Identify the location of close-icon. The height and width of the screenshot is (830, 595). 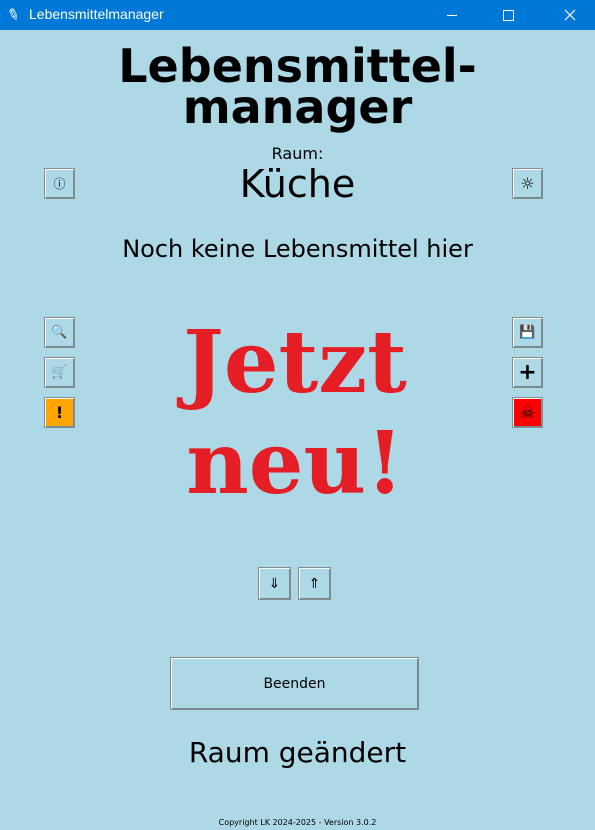
(570, 15).